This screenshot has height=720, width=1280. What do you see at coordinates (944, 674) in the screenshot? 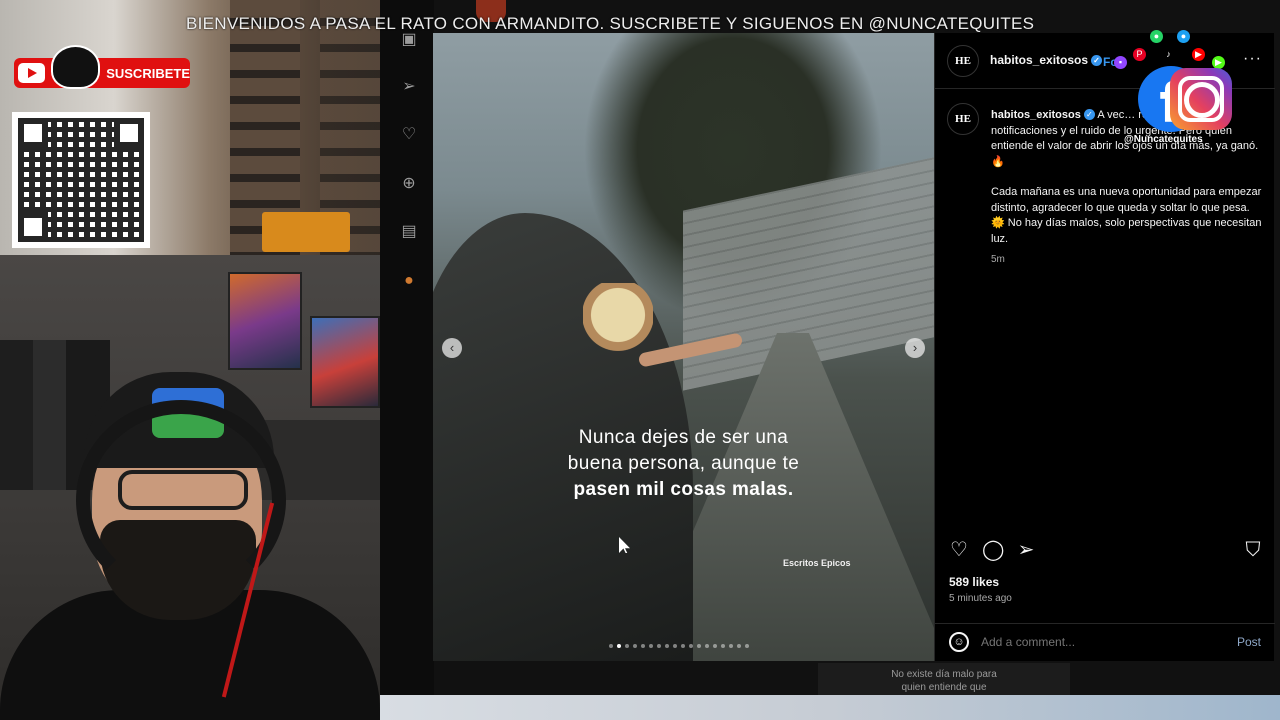
I see `preview-text: No existe día malo para` at bounding box center [944, 674].